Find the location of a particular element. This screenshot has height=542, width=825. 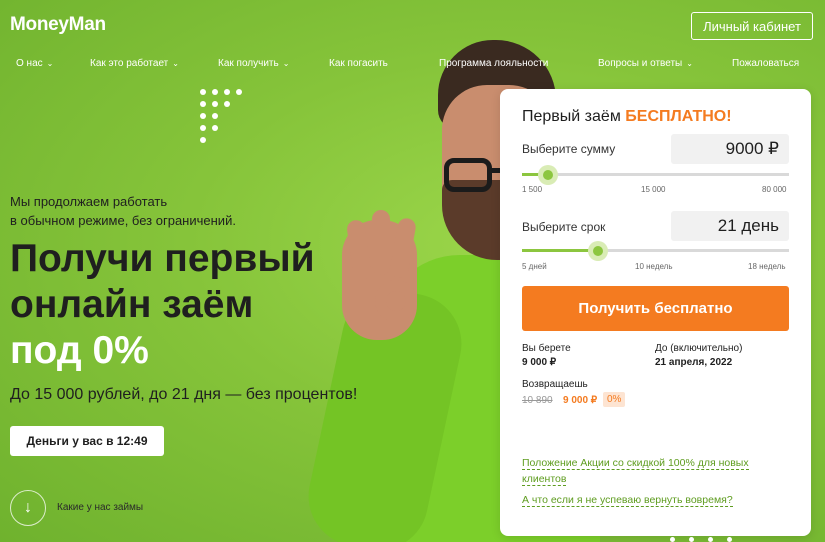

nav-item-label: Вопросы и ответы is located at coordinates (640, 63).